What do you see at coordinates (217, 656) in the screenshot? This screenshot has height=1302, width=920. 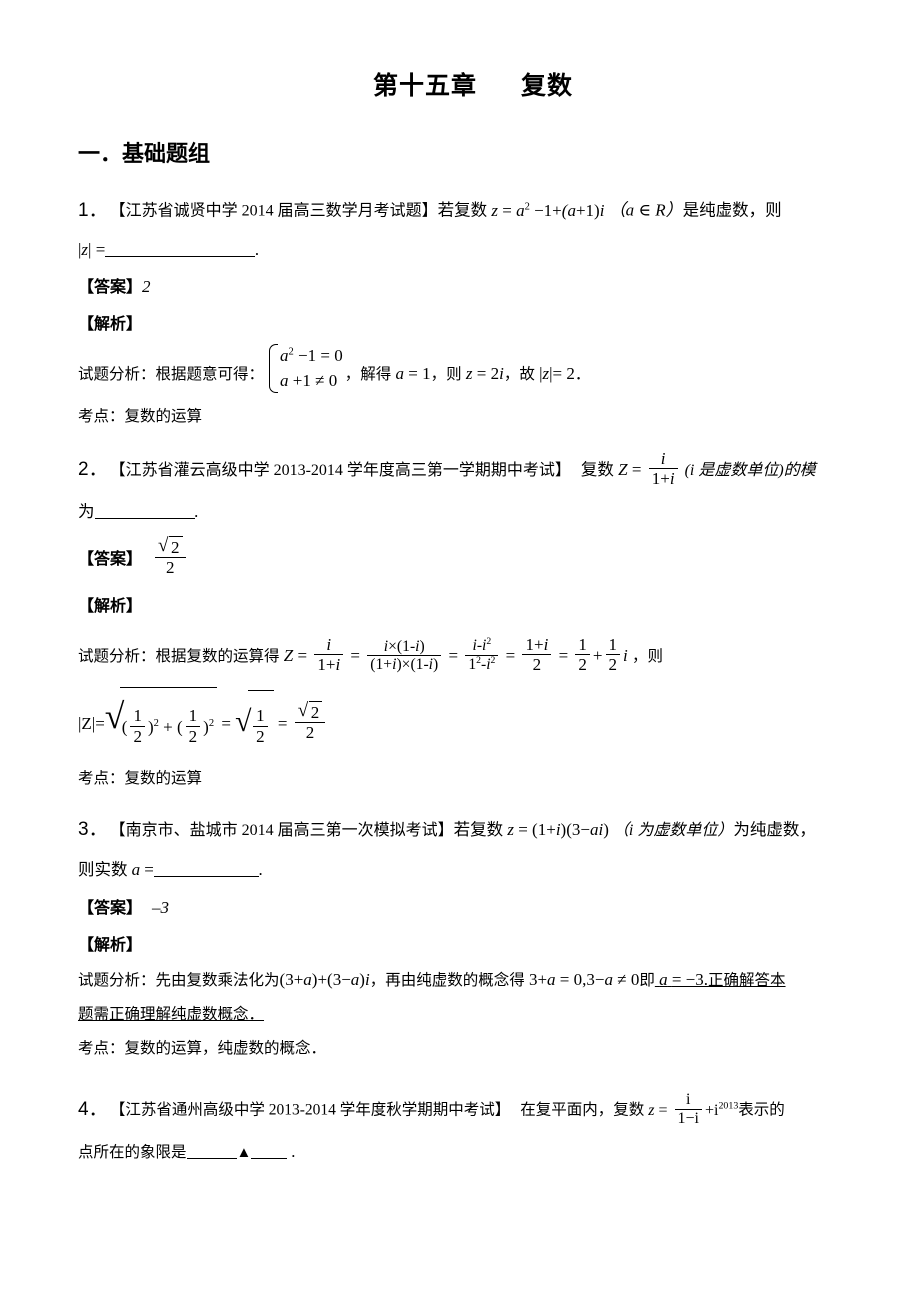 I see `question-2-analysis-lead: 根据复数的运算得` at bounding box center [217, 656].